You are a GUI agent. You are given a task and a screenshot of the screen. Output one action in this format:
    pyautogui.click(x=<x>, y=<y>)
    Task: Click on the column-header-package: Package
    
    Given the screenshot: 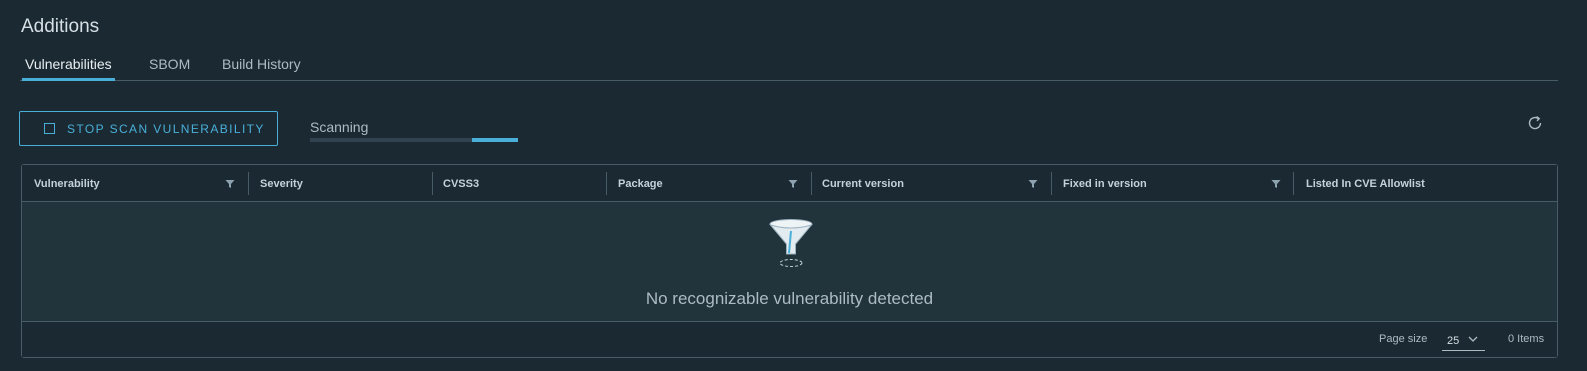 What is the action you would take?
    pyautogui.click(x=708, y=183)
    